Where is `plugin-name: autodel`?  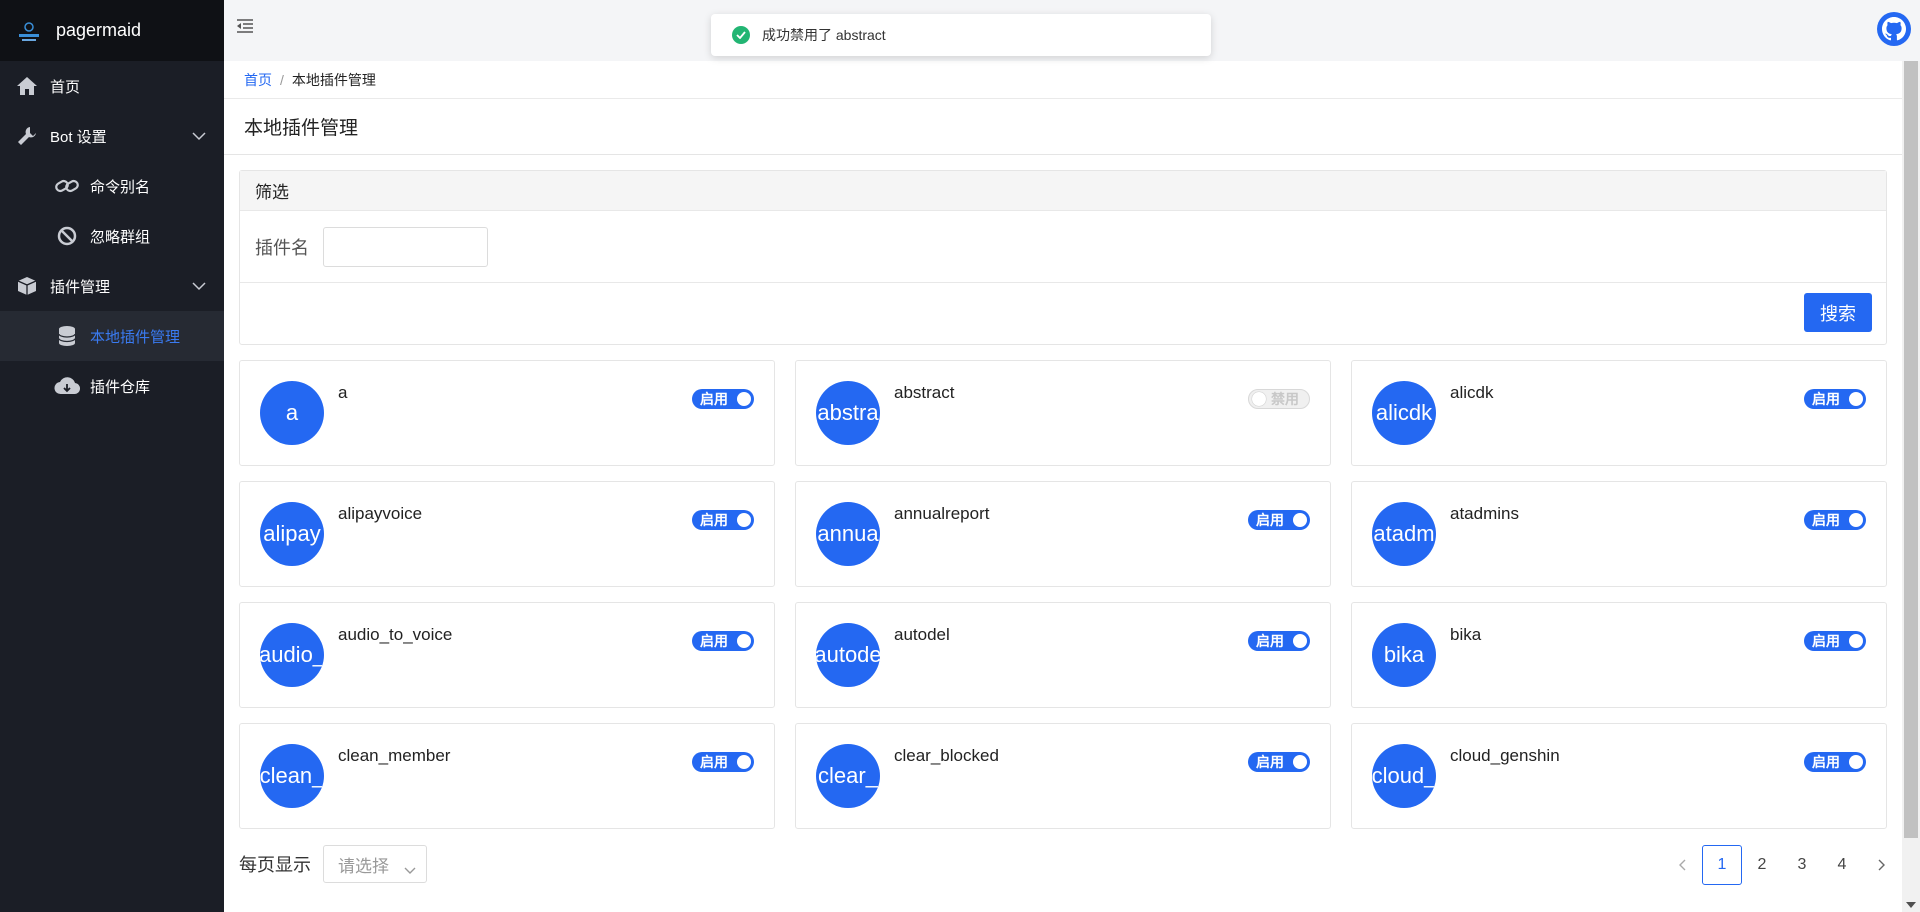
plugin-name: autodel is located at coordinates (922, 634).